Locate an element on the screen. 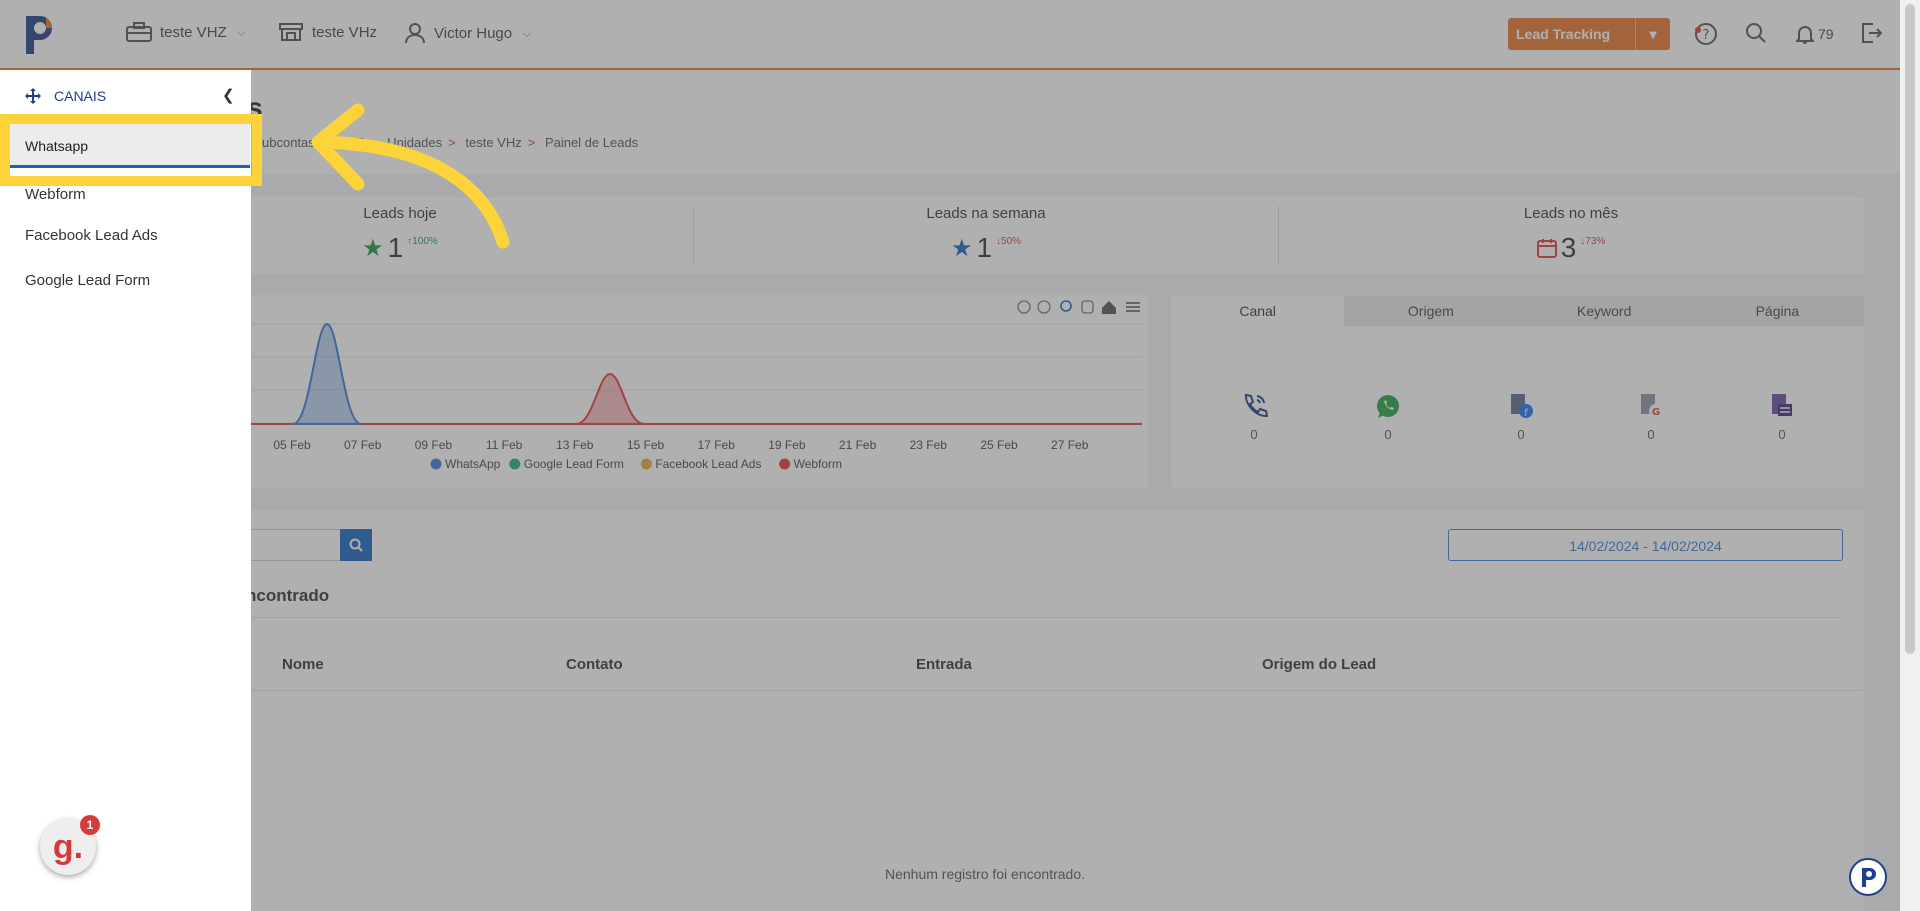 The width and height of the screenshot is (1920, 911). sidebar-title: CANAIS is located at coordinates (80, 96).